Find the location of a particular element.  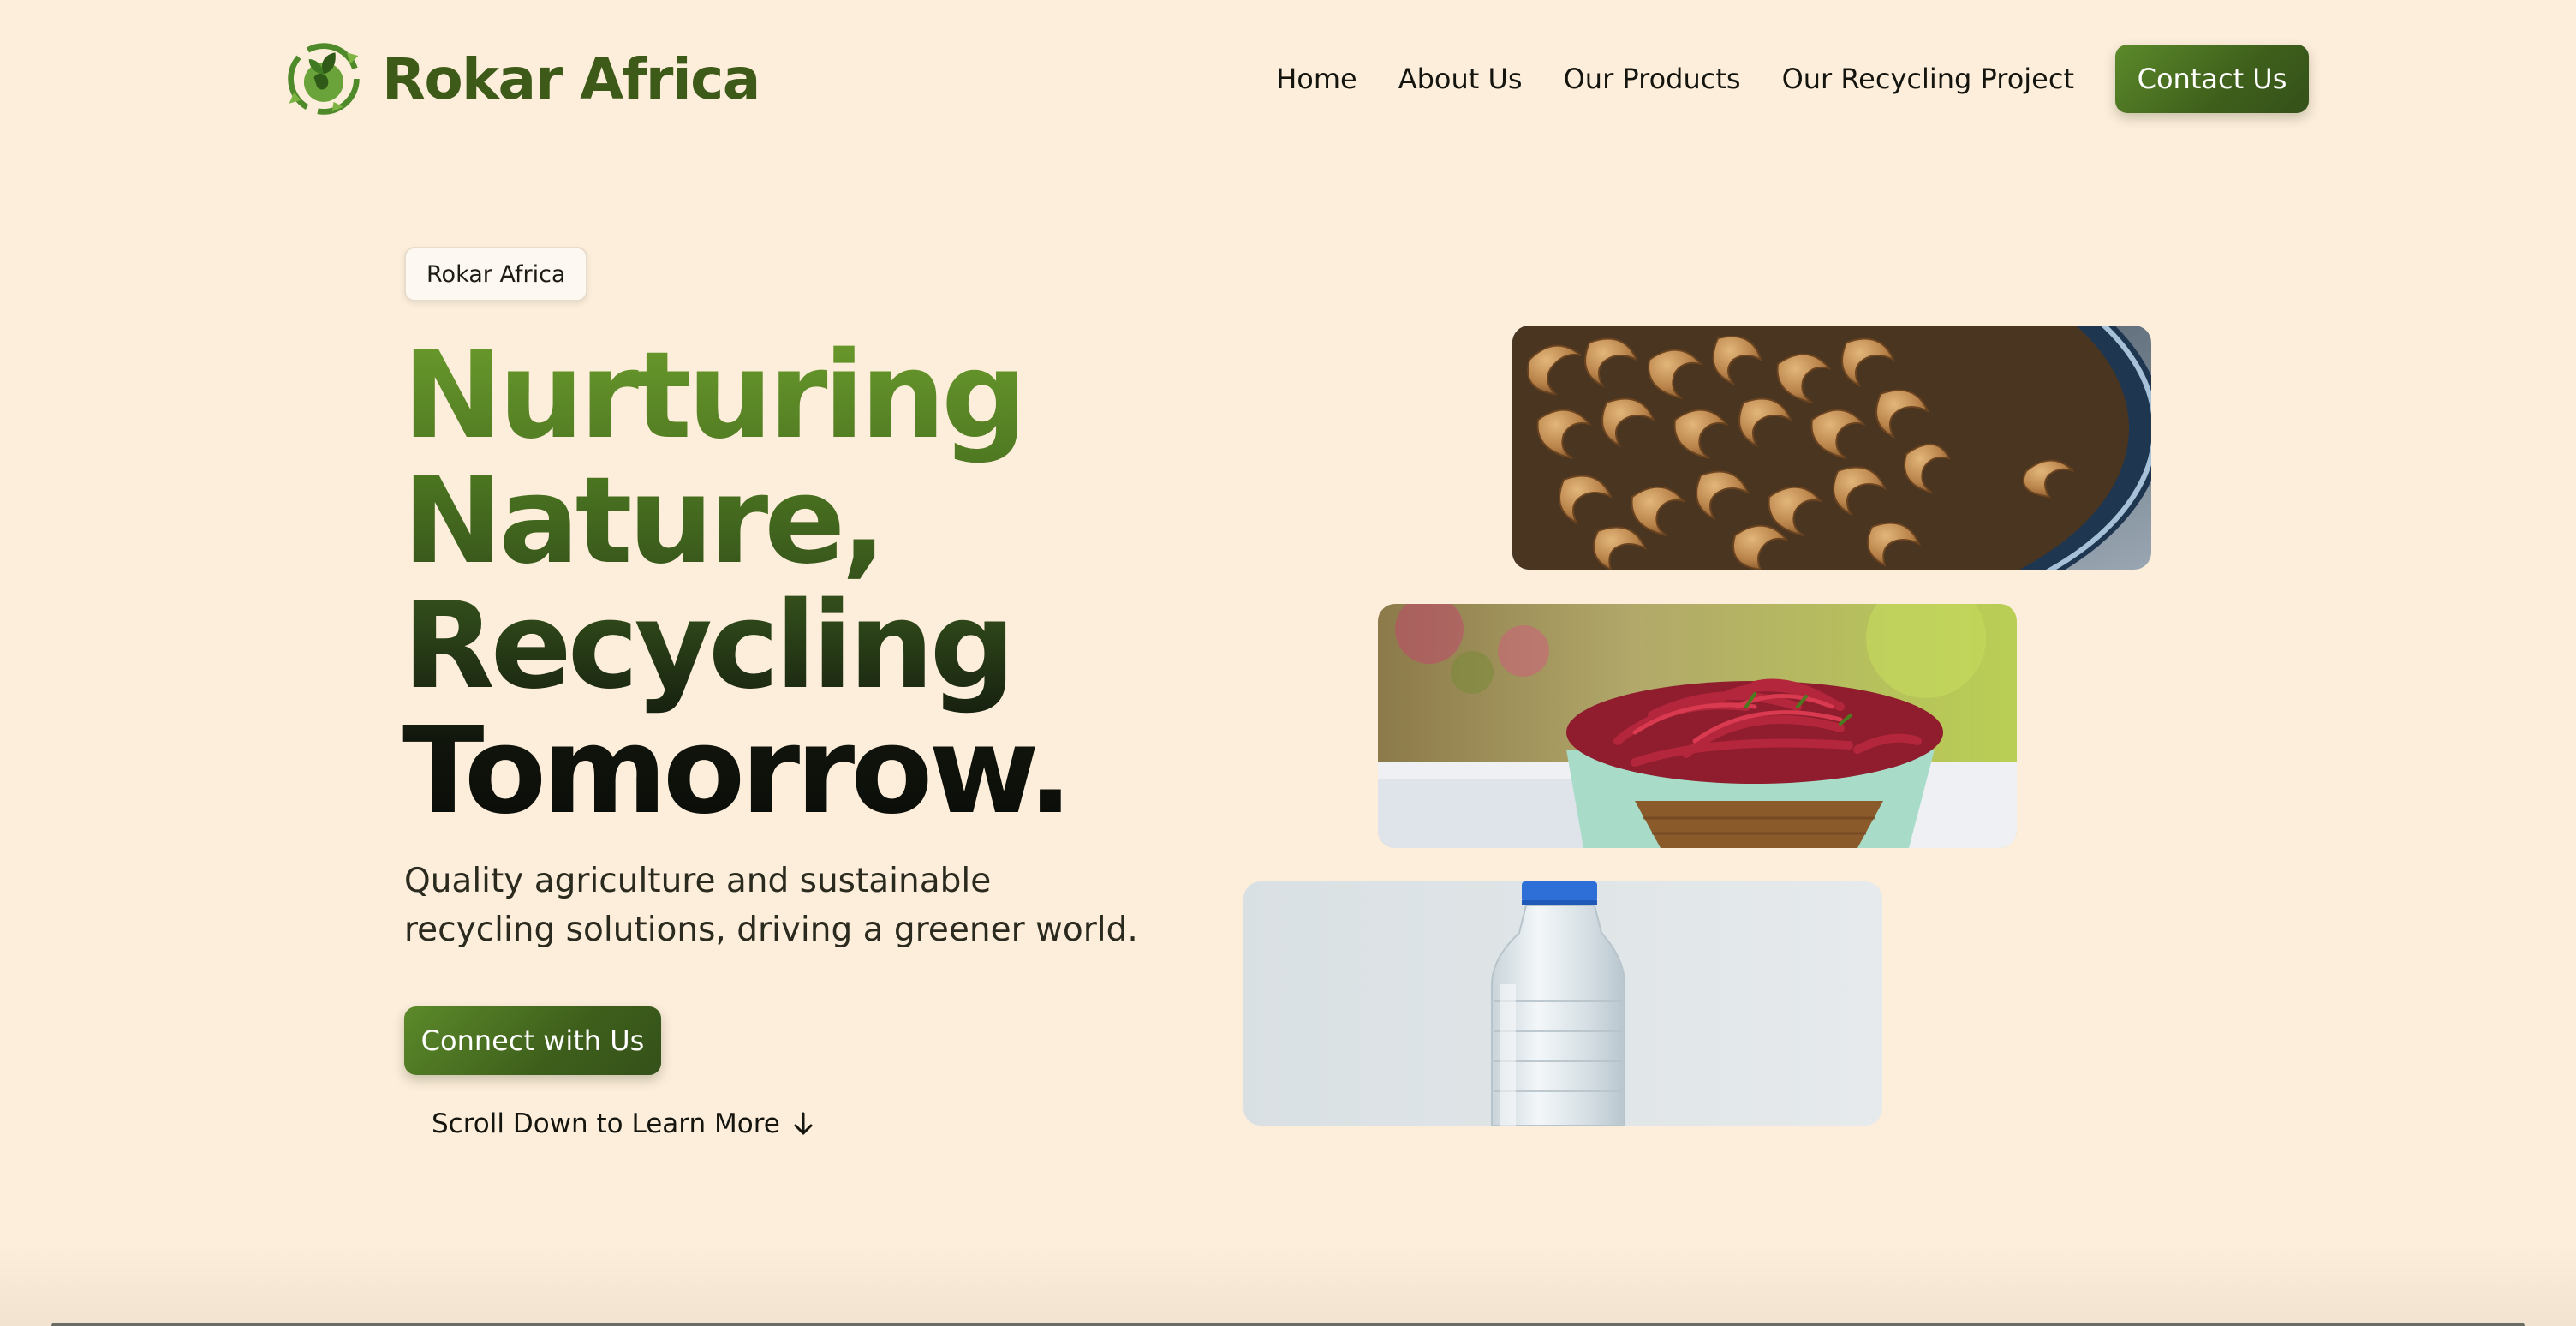

brand-logo: Rokar Africa is located at coordinates (521, 78).